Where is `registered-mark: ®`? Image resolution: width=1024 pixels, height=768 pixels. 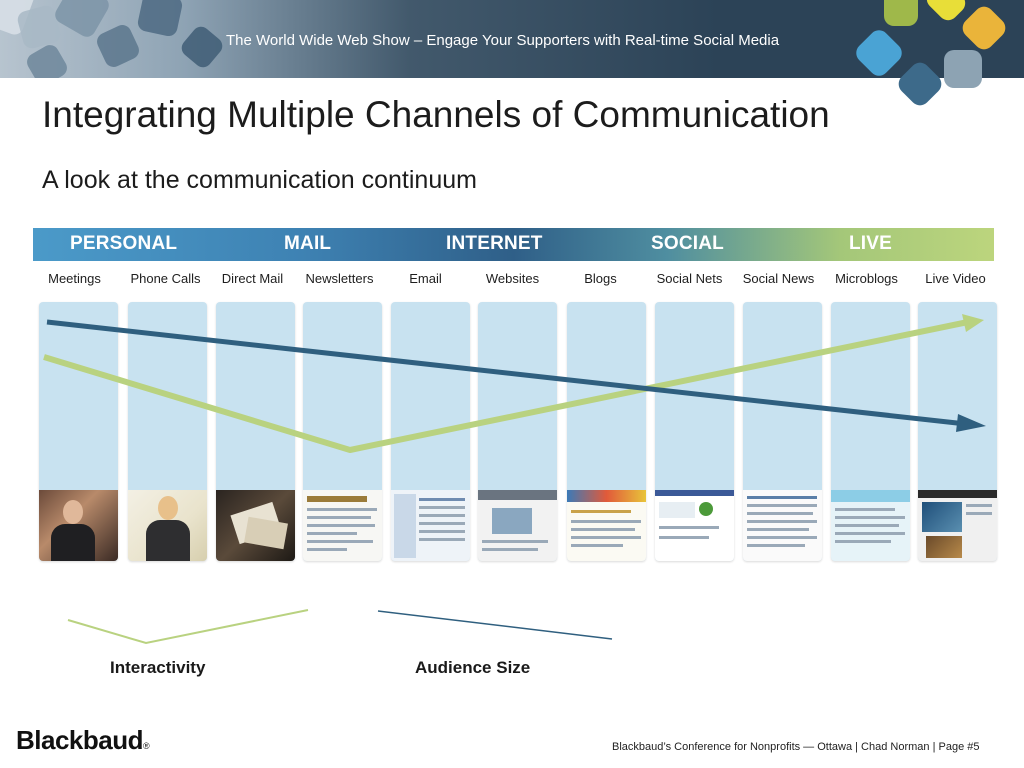
registered-mark: ® is located at coordinates (146, 746).